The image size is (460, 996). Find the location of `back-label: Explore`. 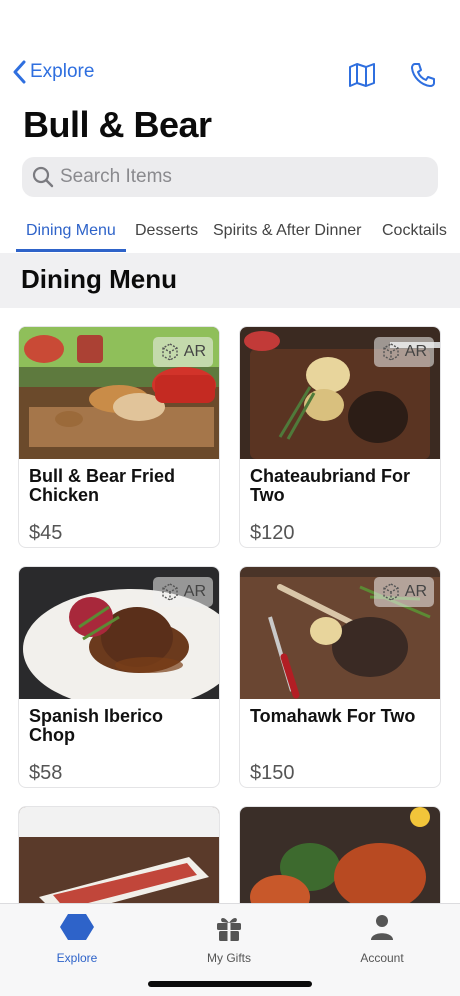

back-label: Explore is located at coordinates (62, 71).